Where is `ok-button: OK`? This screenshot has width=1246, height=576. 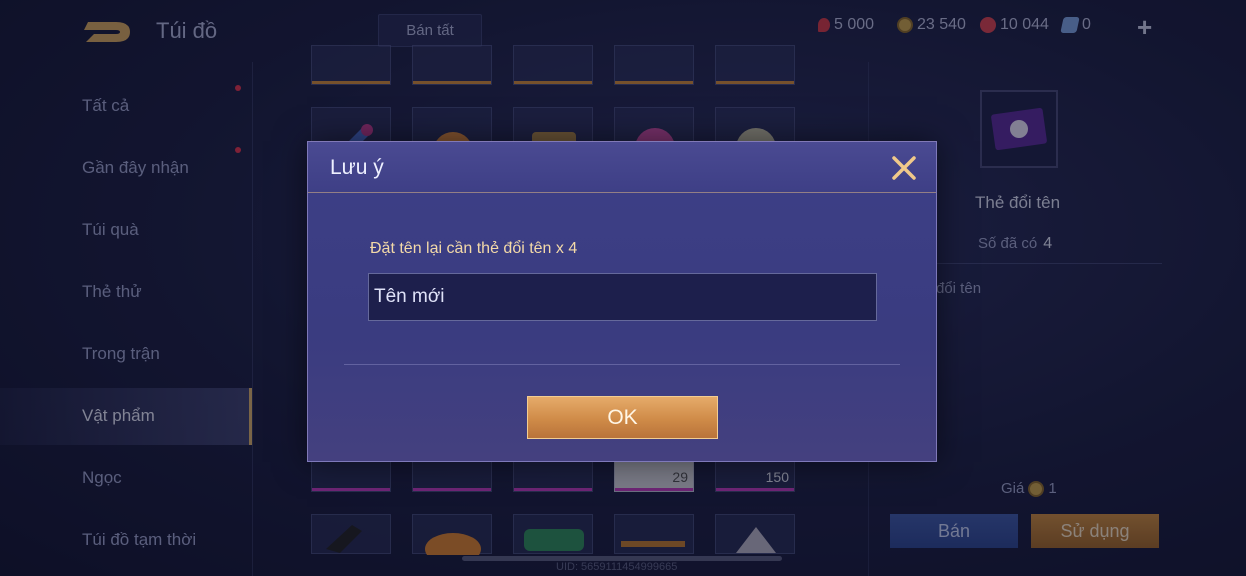 ok-button: OK is located at coordinates (622, 417).